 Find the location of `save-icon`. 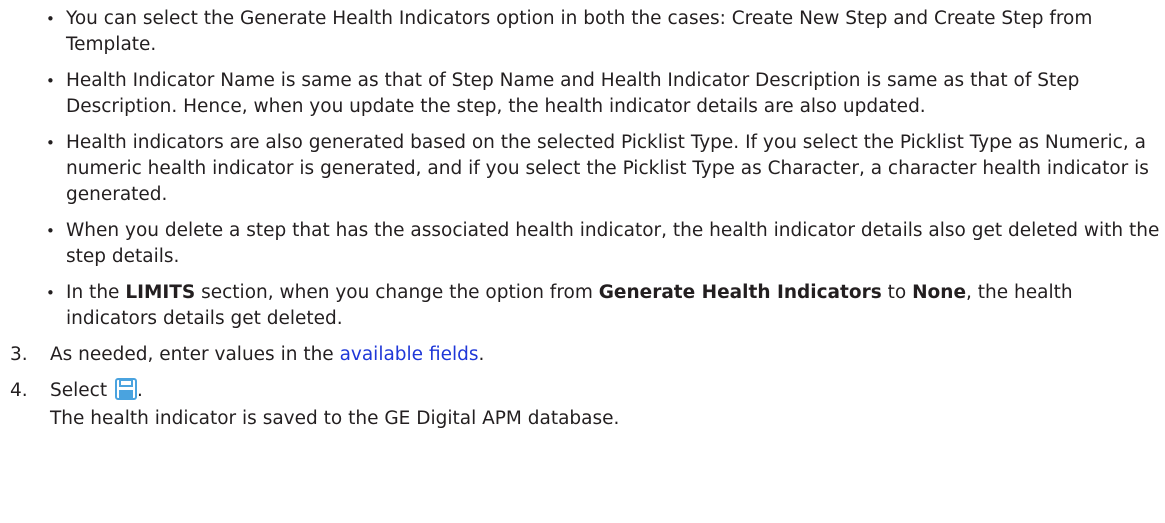

save-icon is located at coordinates (125, 389).